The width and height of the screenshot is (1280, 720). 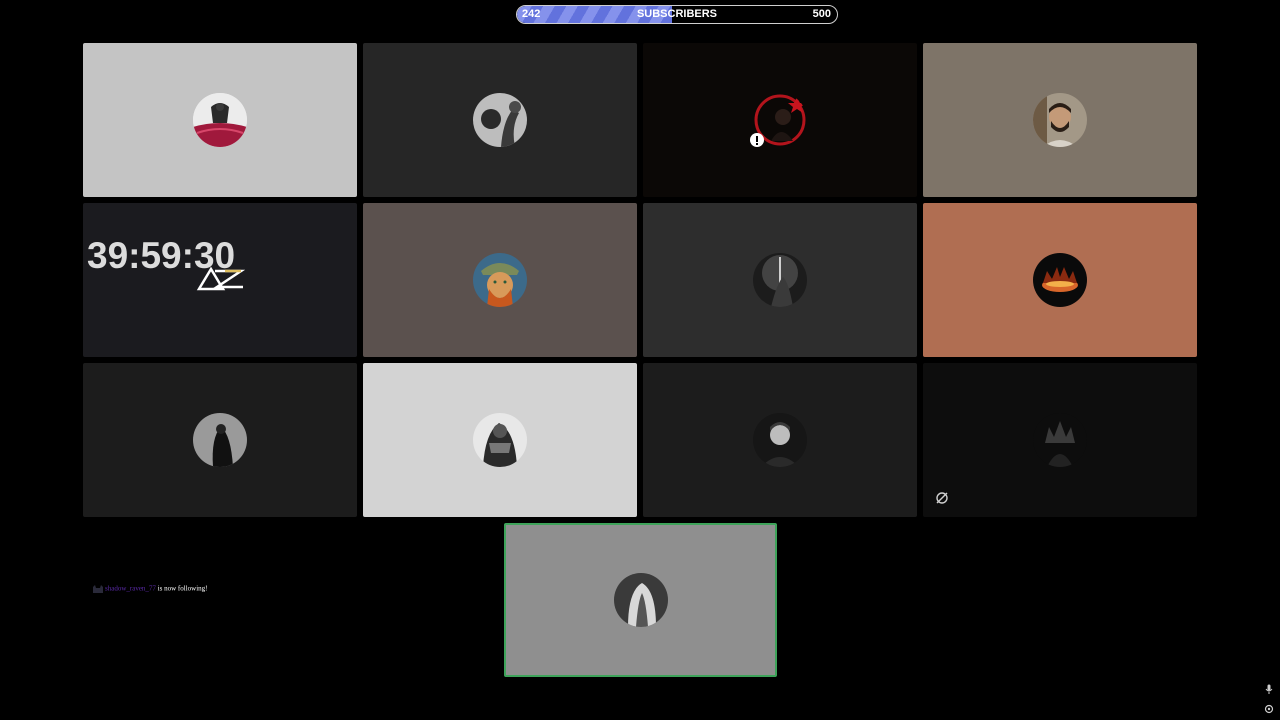 What do you see at coordinates (1269, 709) in the screenshot?
I see `settings-icon` at bounding box center [1269, 709].